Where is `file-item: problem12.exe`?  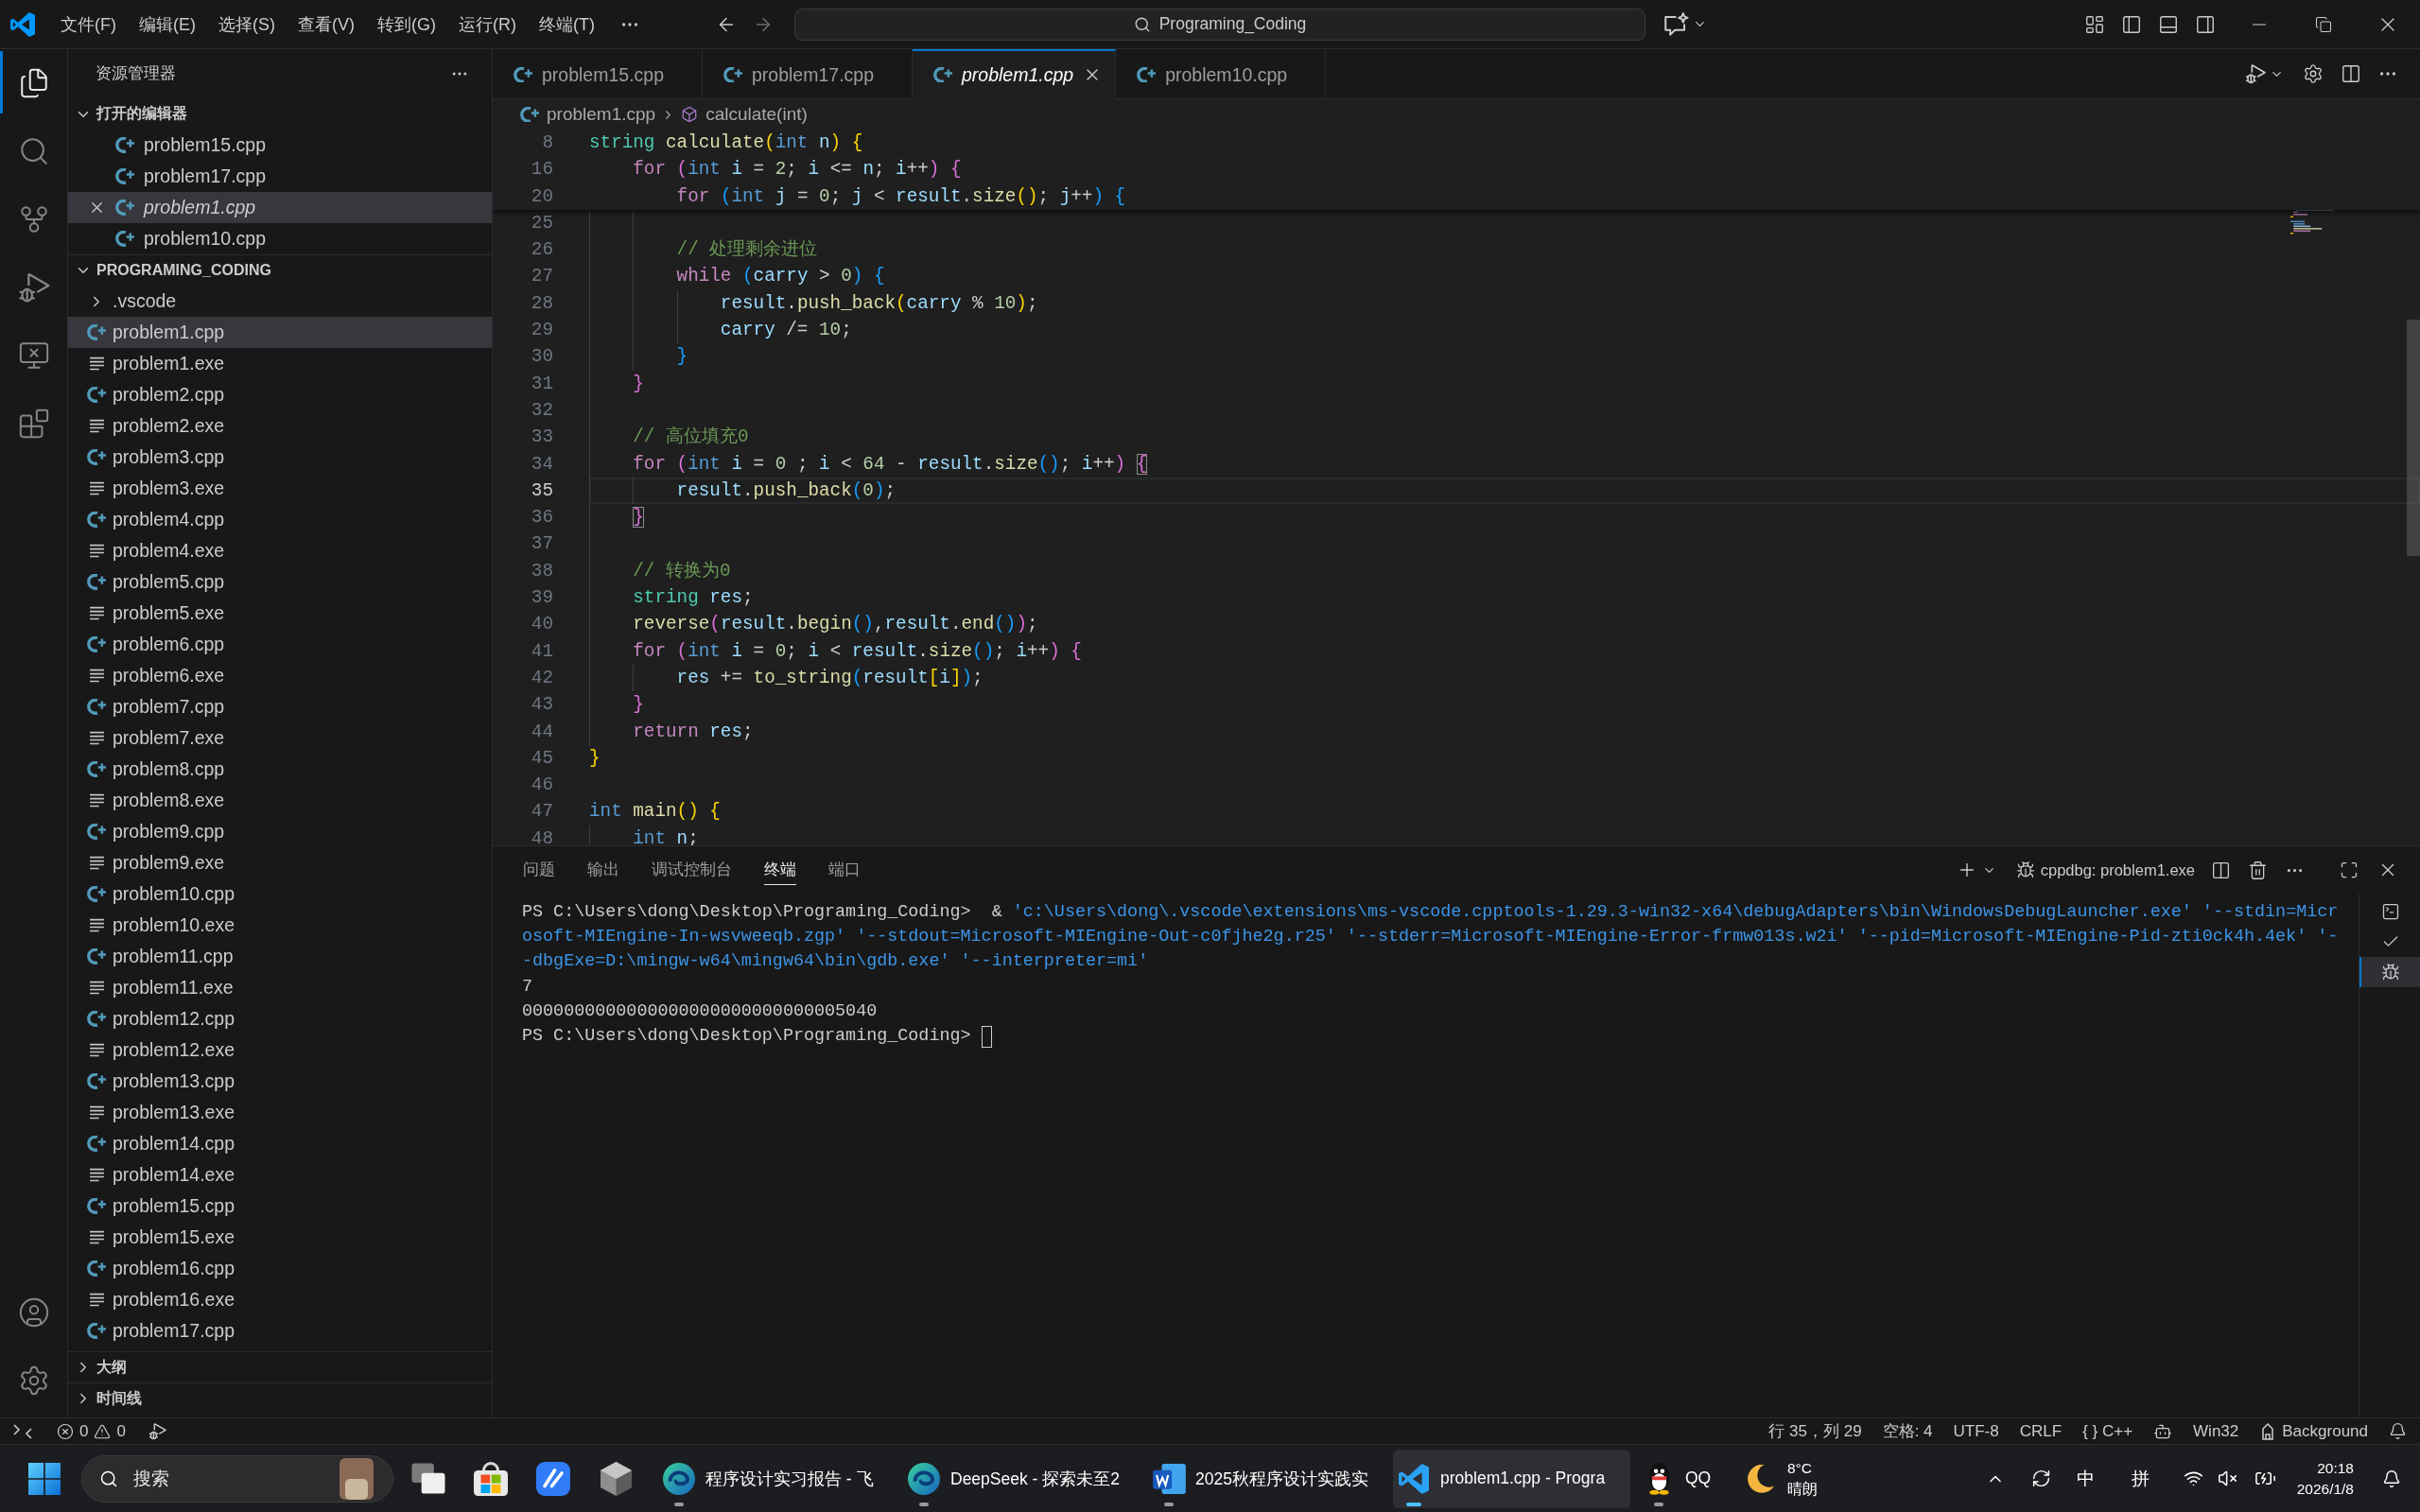 file-item: problem12.exe is located at coordinates (280, 1050).